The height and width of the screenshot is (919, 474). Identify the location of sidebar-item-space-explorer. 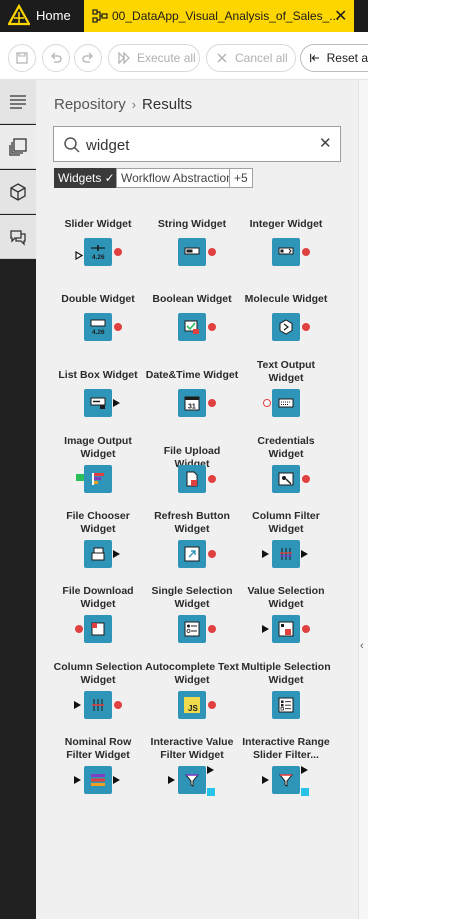
(18, 192).